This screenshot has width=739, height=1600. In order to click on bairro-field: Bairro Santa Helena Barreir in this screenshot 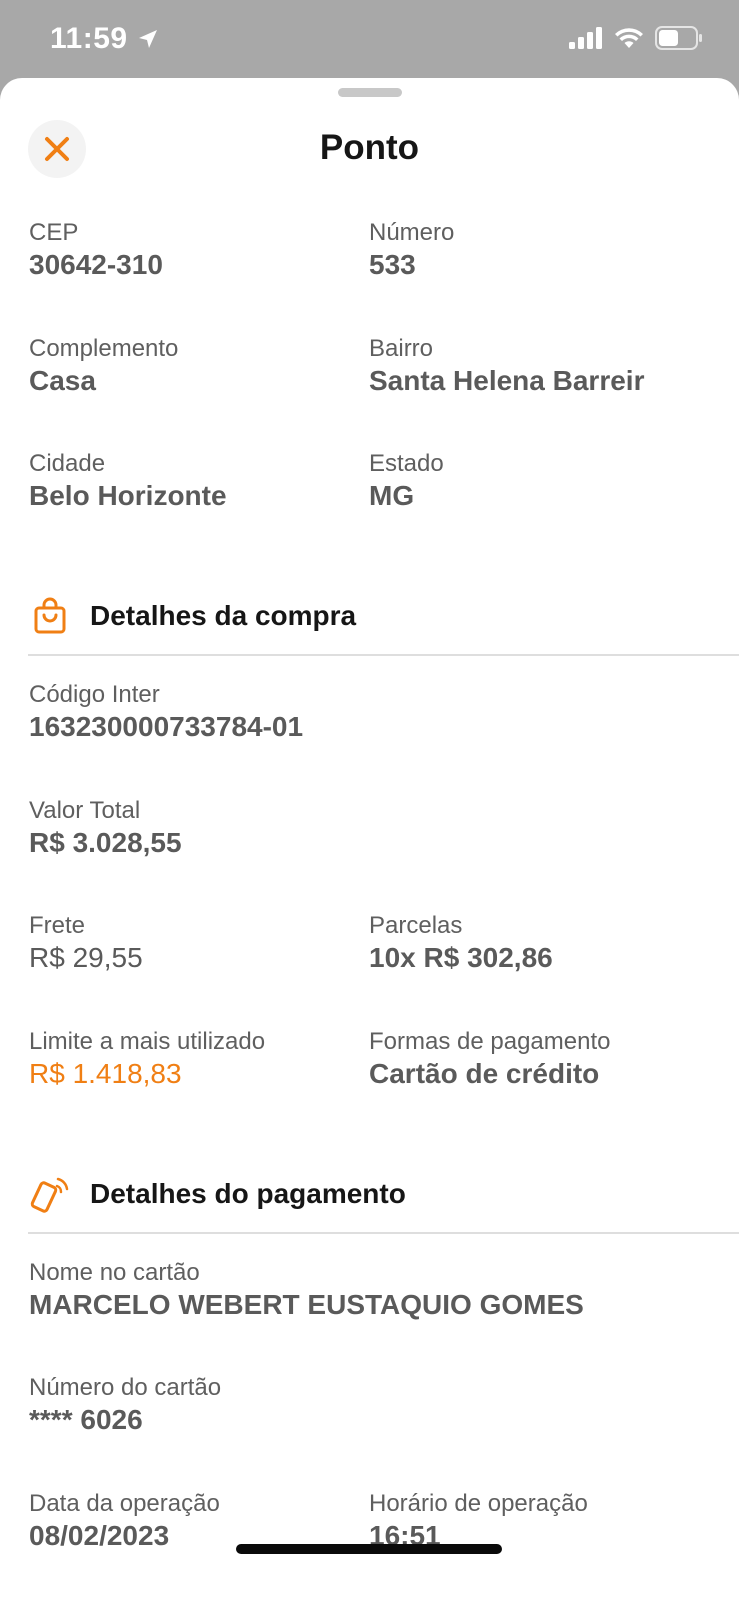, I will do `click(506, 366)`.